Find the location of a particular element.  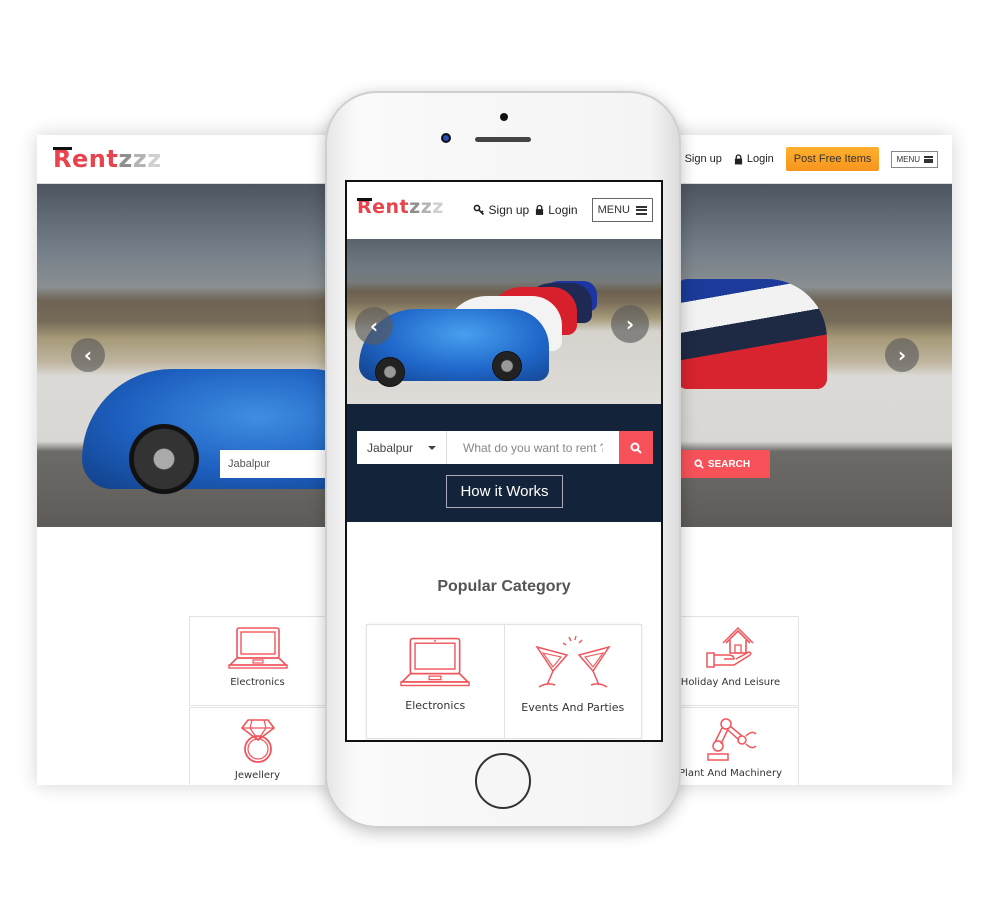

how-it-works-button: How it Works is located at coordinates (504, 491).